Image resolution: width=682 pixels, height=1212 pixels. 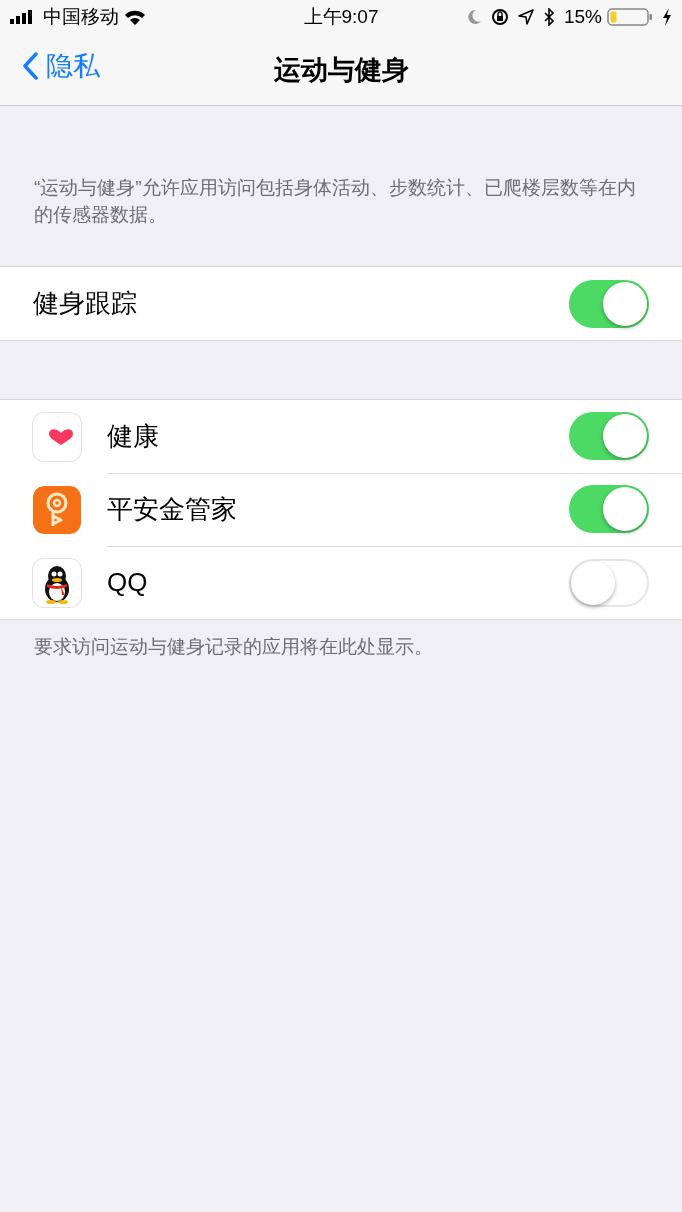 I want to click on back-chevron-icon, so click(x=30, y=66).